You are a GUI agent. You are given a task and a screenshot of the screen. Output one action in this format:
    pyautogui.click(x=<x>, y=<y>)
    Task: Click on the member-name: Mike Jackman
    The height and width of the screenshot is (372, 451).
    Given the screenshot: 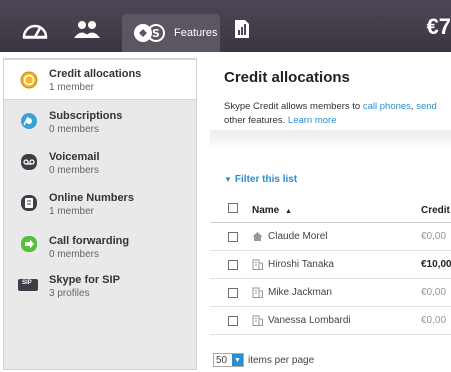 What is the action you would take?
    pyautogui.click(x=300, y=292)
    